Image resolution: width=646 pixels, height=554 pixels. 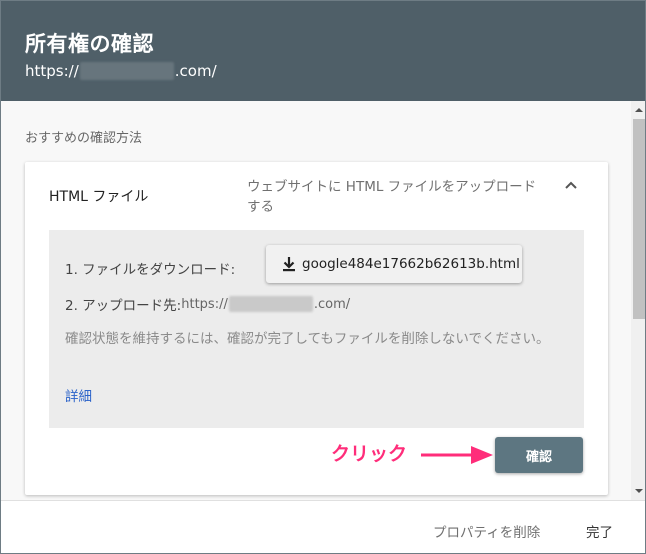 What do you see at coordinates (332, 304) in the screenshot?
I see `dest-suffix: .com/` at bounding box center [332, 304].